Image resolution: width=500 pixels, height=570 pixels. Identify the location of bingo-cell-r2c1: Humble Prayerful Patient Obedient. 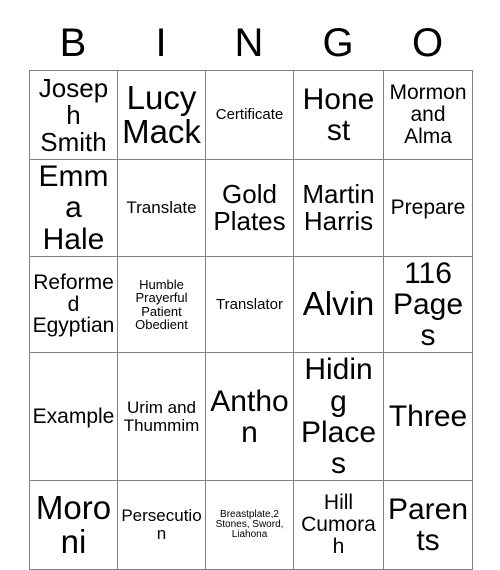
(161, 304).